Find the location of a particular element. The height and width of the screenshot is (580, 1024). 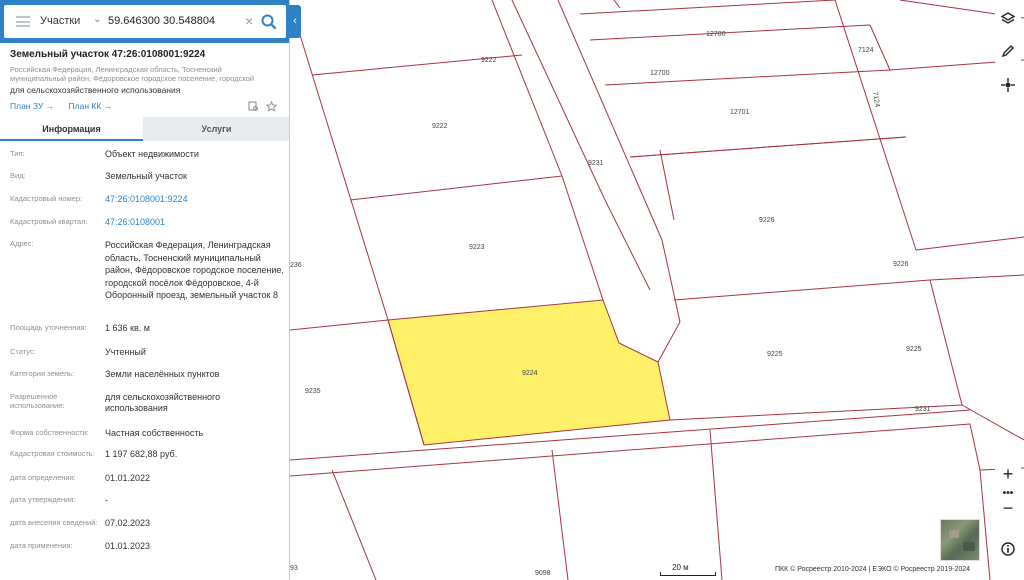

collapse-panel-button: ‹ is located at coordinates (295, 21).